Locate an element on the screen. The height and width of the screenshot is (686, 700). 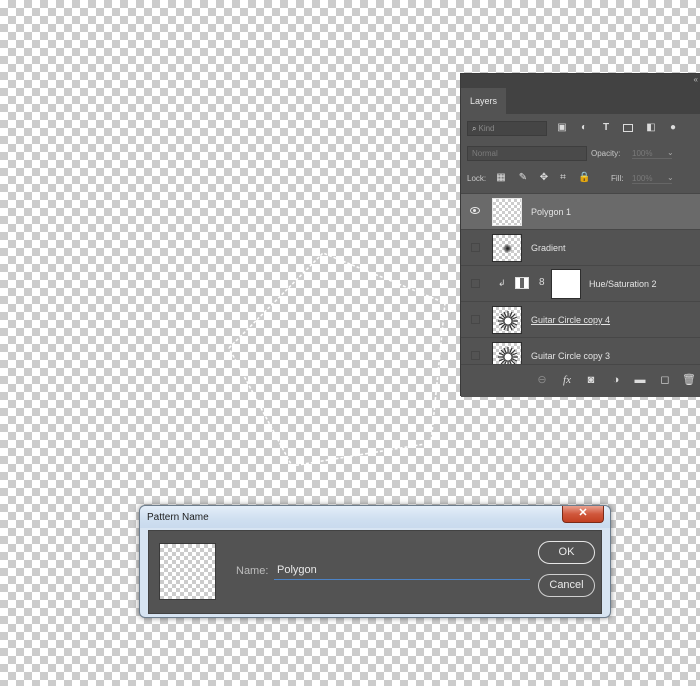
layer-name: Guitar Circle copy 3 is located at coordinates (571, 356).